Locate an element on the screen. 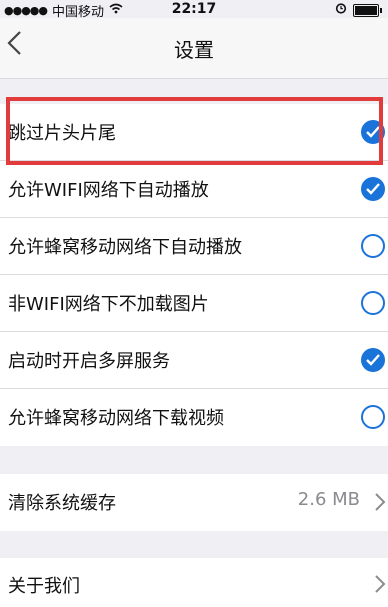  setting-label: 允许WIFI网络下自动播放 is located at coordinates (108, 190).